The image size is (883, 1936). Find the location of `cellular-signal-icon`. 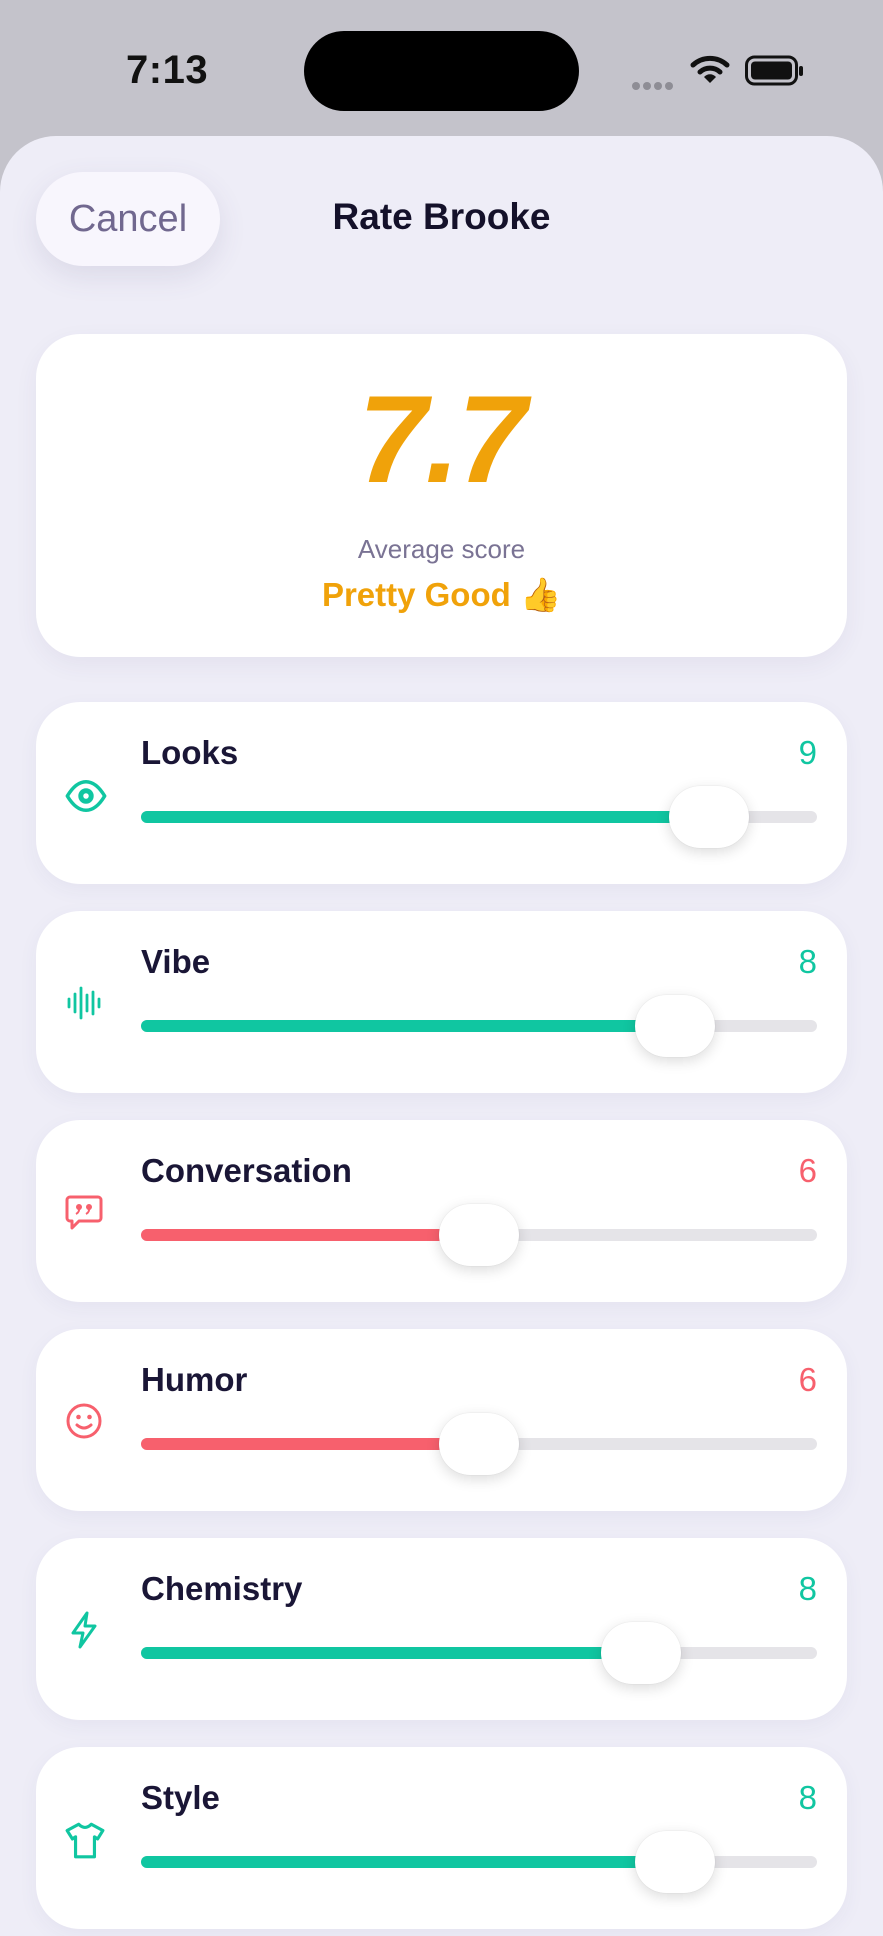

cellular-signal-icon is located at coordinates (654, 86).